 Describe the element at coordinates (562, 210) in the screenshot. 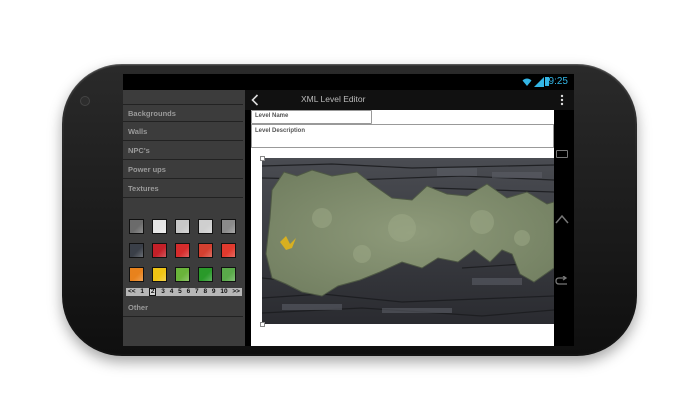

I see `system-nav-bar` at that location.